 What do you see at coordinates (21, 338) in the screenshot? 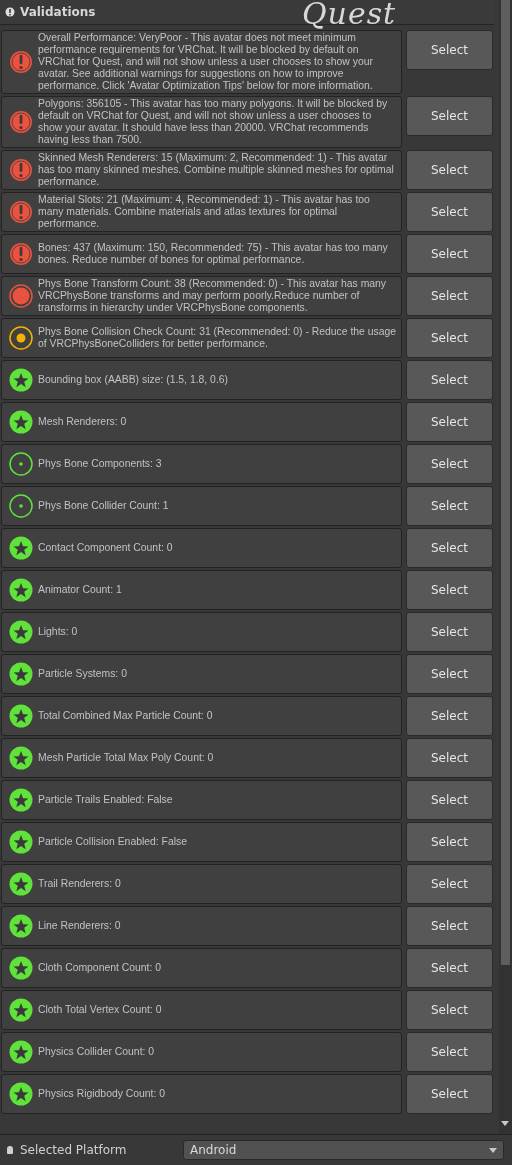
I see `ringed-dot-icon` at bounding box center [21, 338].